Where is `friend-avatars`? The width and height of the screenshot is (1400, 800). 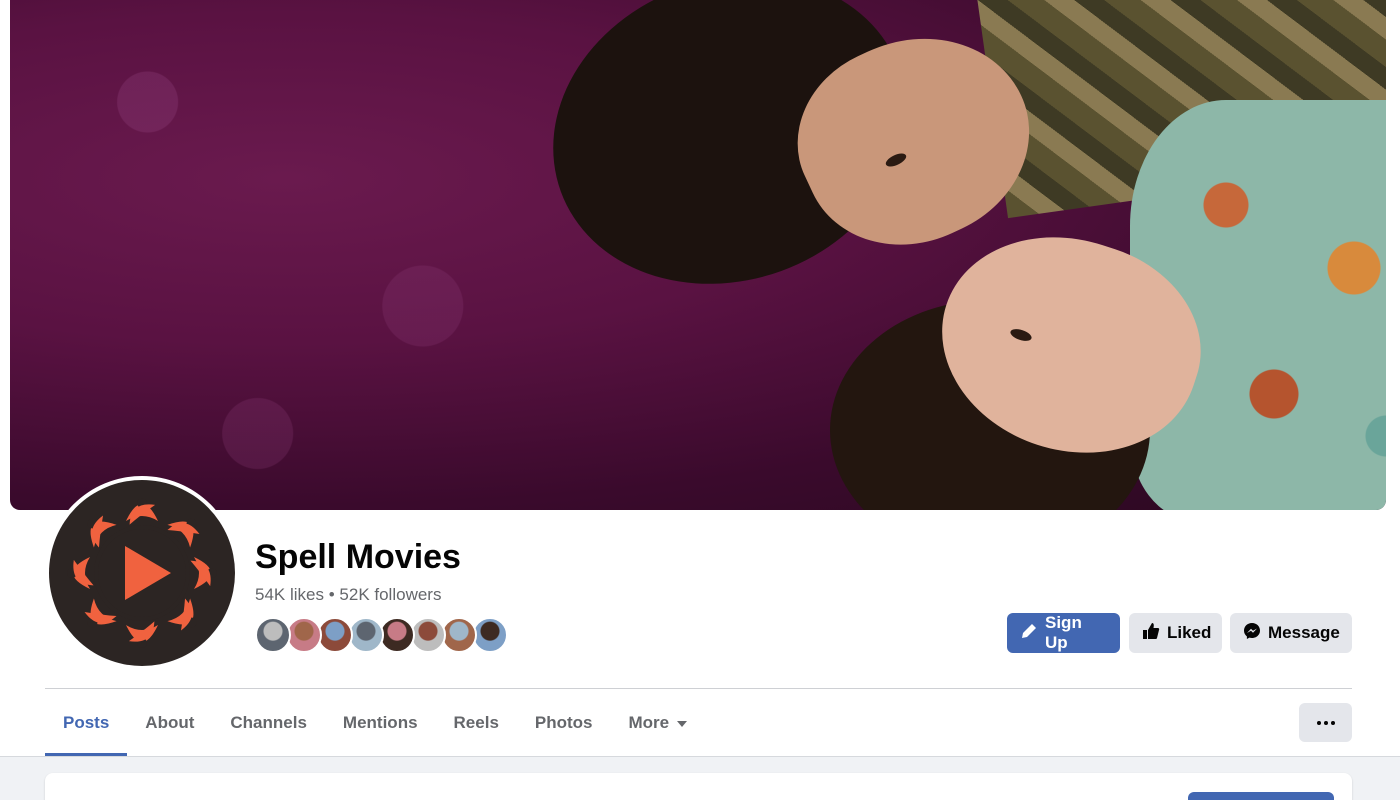 friend-avatars is located at coordinates (381, 635).